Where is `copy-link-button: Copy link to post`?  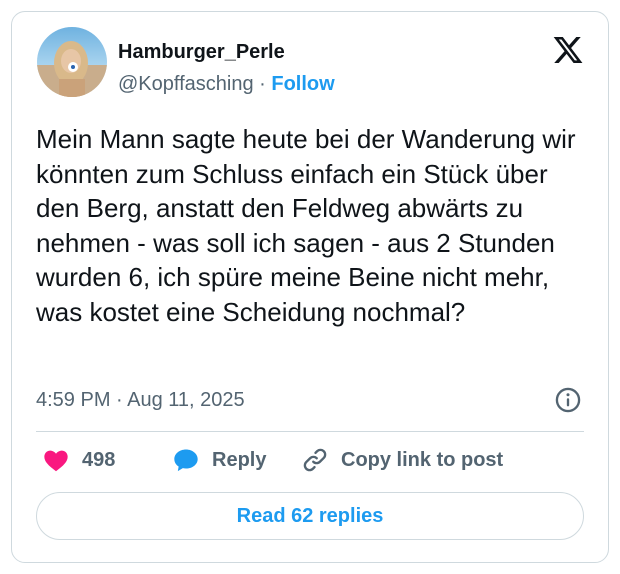 copy-link-button: Copy link to post is located at coordinates (402, 460).